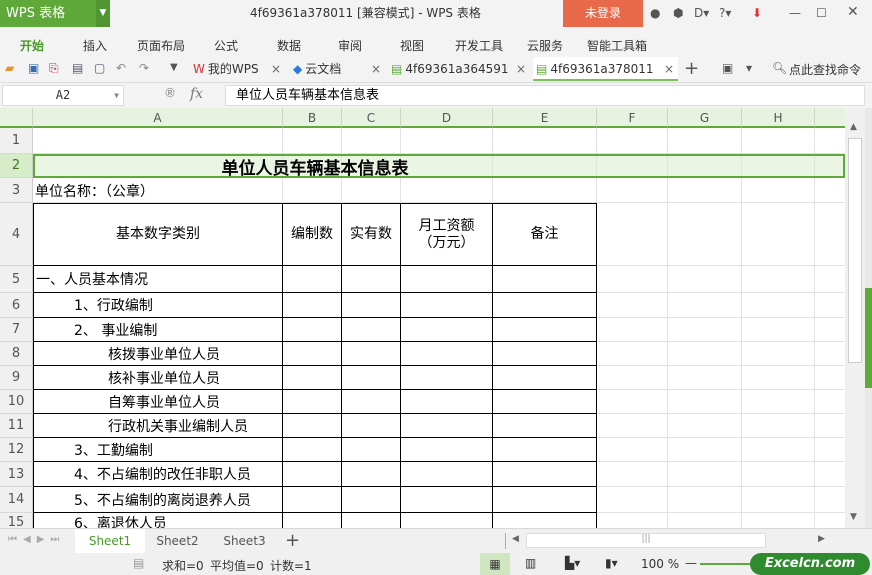 This screenshot has height=575, width=872. Describe the element at coordinates (54, 68) in the screenshot. I see `export-pdf-icon: ⎘` at that location.